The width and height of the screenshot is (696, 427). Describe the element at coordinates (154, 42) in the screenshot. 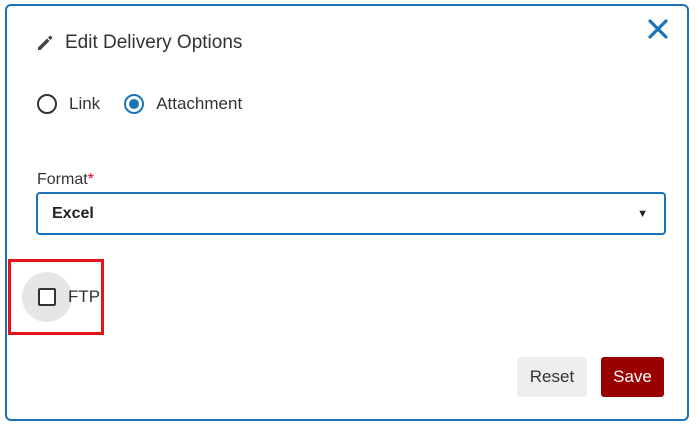

I see `dialog-title: Edit Delivery Options` at that location.